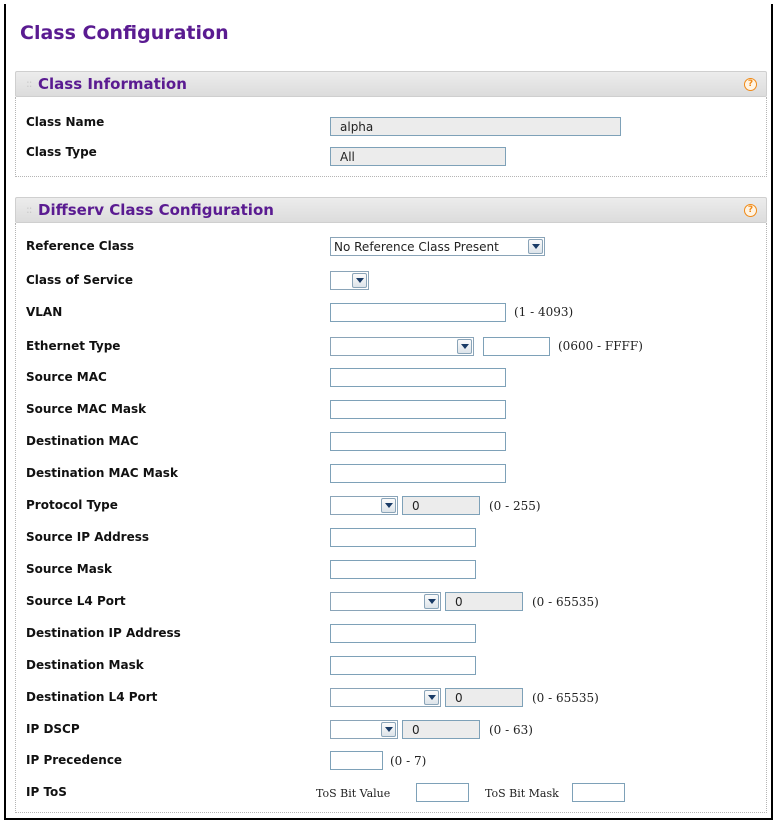  I want to click on source-mac-label: Source MAC, so click(66, 377).